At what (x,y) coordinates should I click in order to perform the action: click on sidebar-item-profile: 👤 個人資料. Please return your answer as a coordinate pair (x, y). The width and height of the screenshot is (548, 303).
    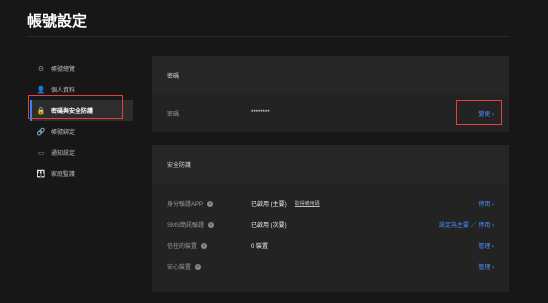
    Looking at the image, I should click on (81, 89).